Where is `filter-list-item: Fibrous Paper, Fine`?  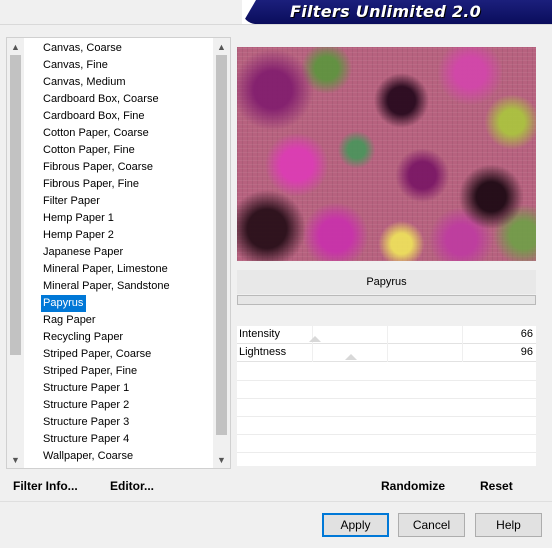 filter-list-item: Fibrous Paper, Fine is located at coordinates (121, 184).